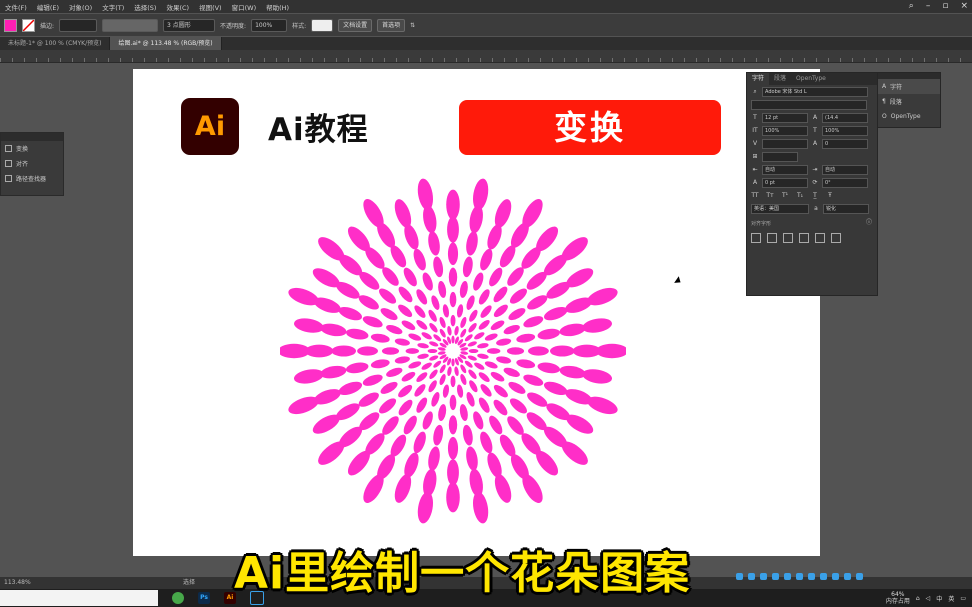 This screenshot has height=607, width=972. What do you see at coordinates (809, 104) in the screenshot?
I see `font-style-dropdown` at bounding box center [809, 104].